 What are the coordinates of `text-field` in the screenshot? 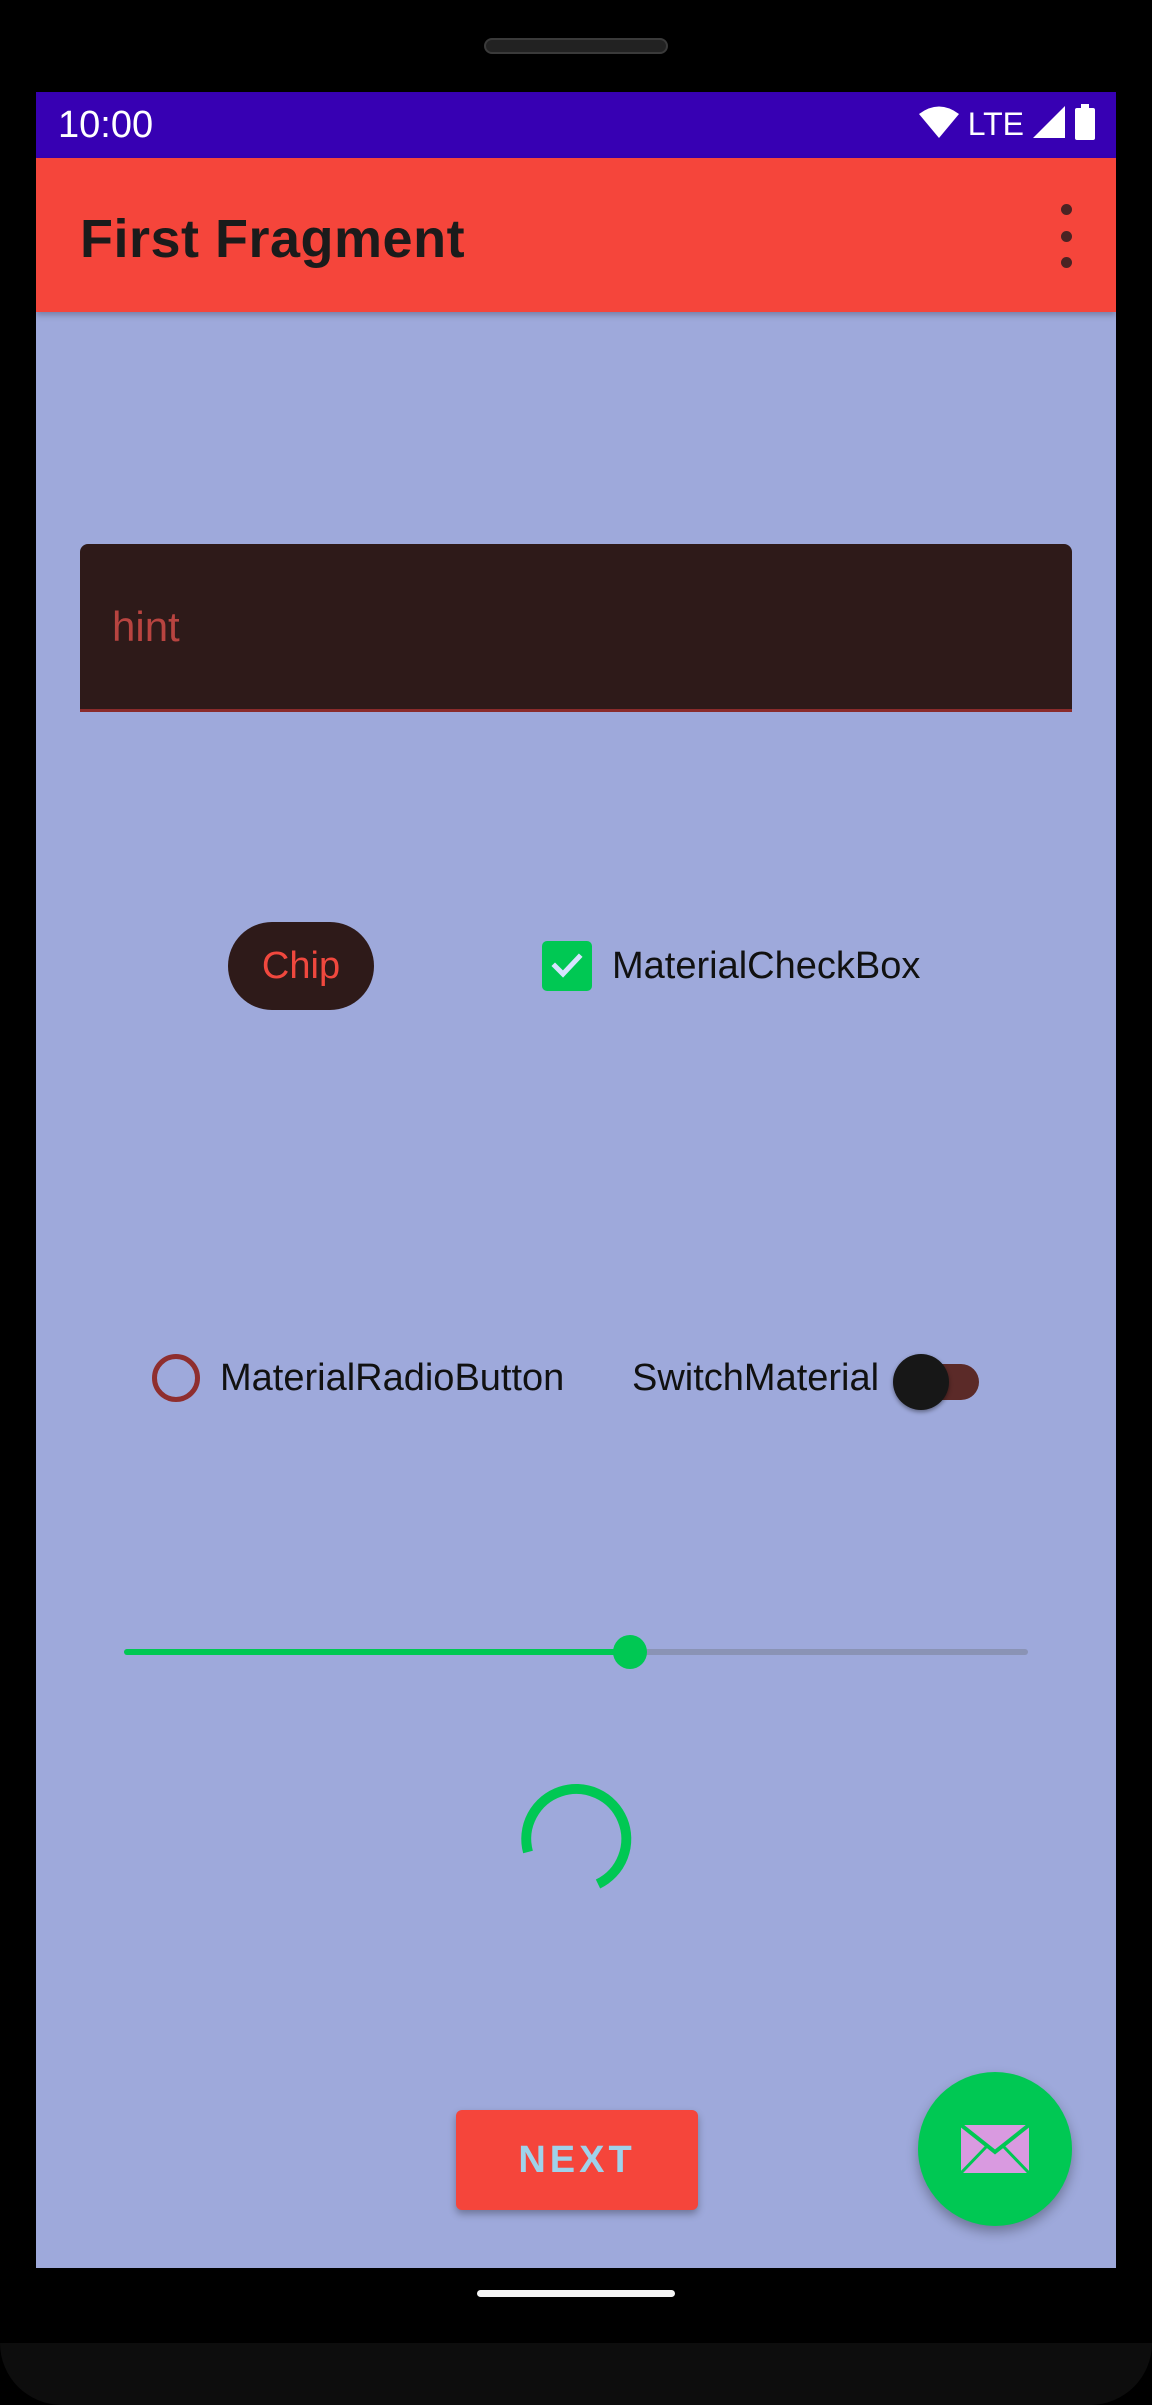 It's located at (576, 628).